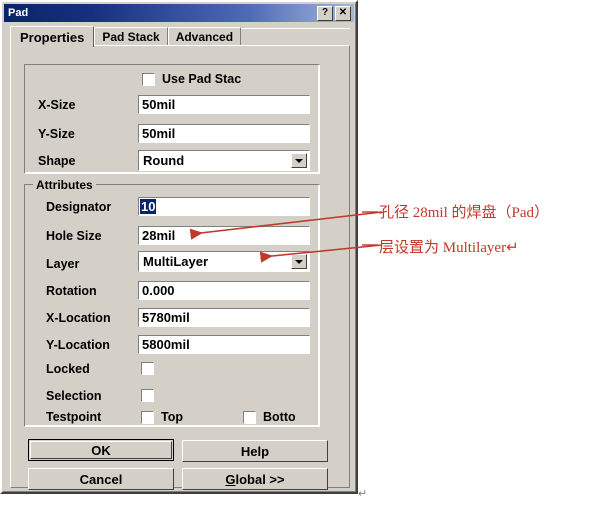  I want to click on x-size-input: 50mil, so click(224, 104).